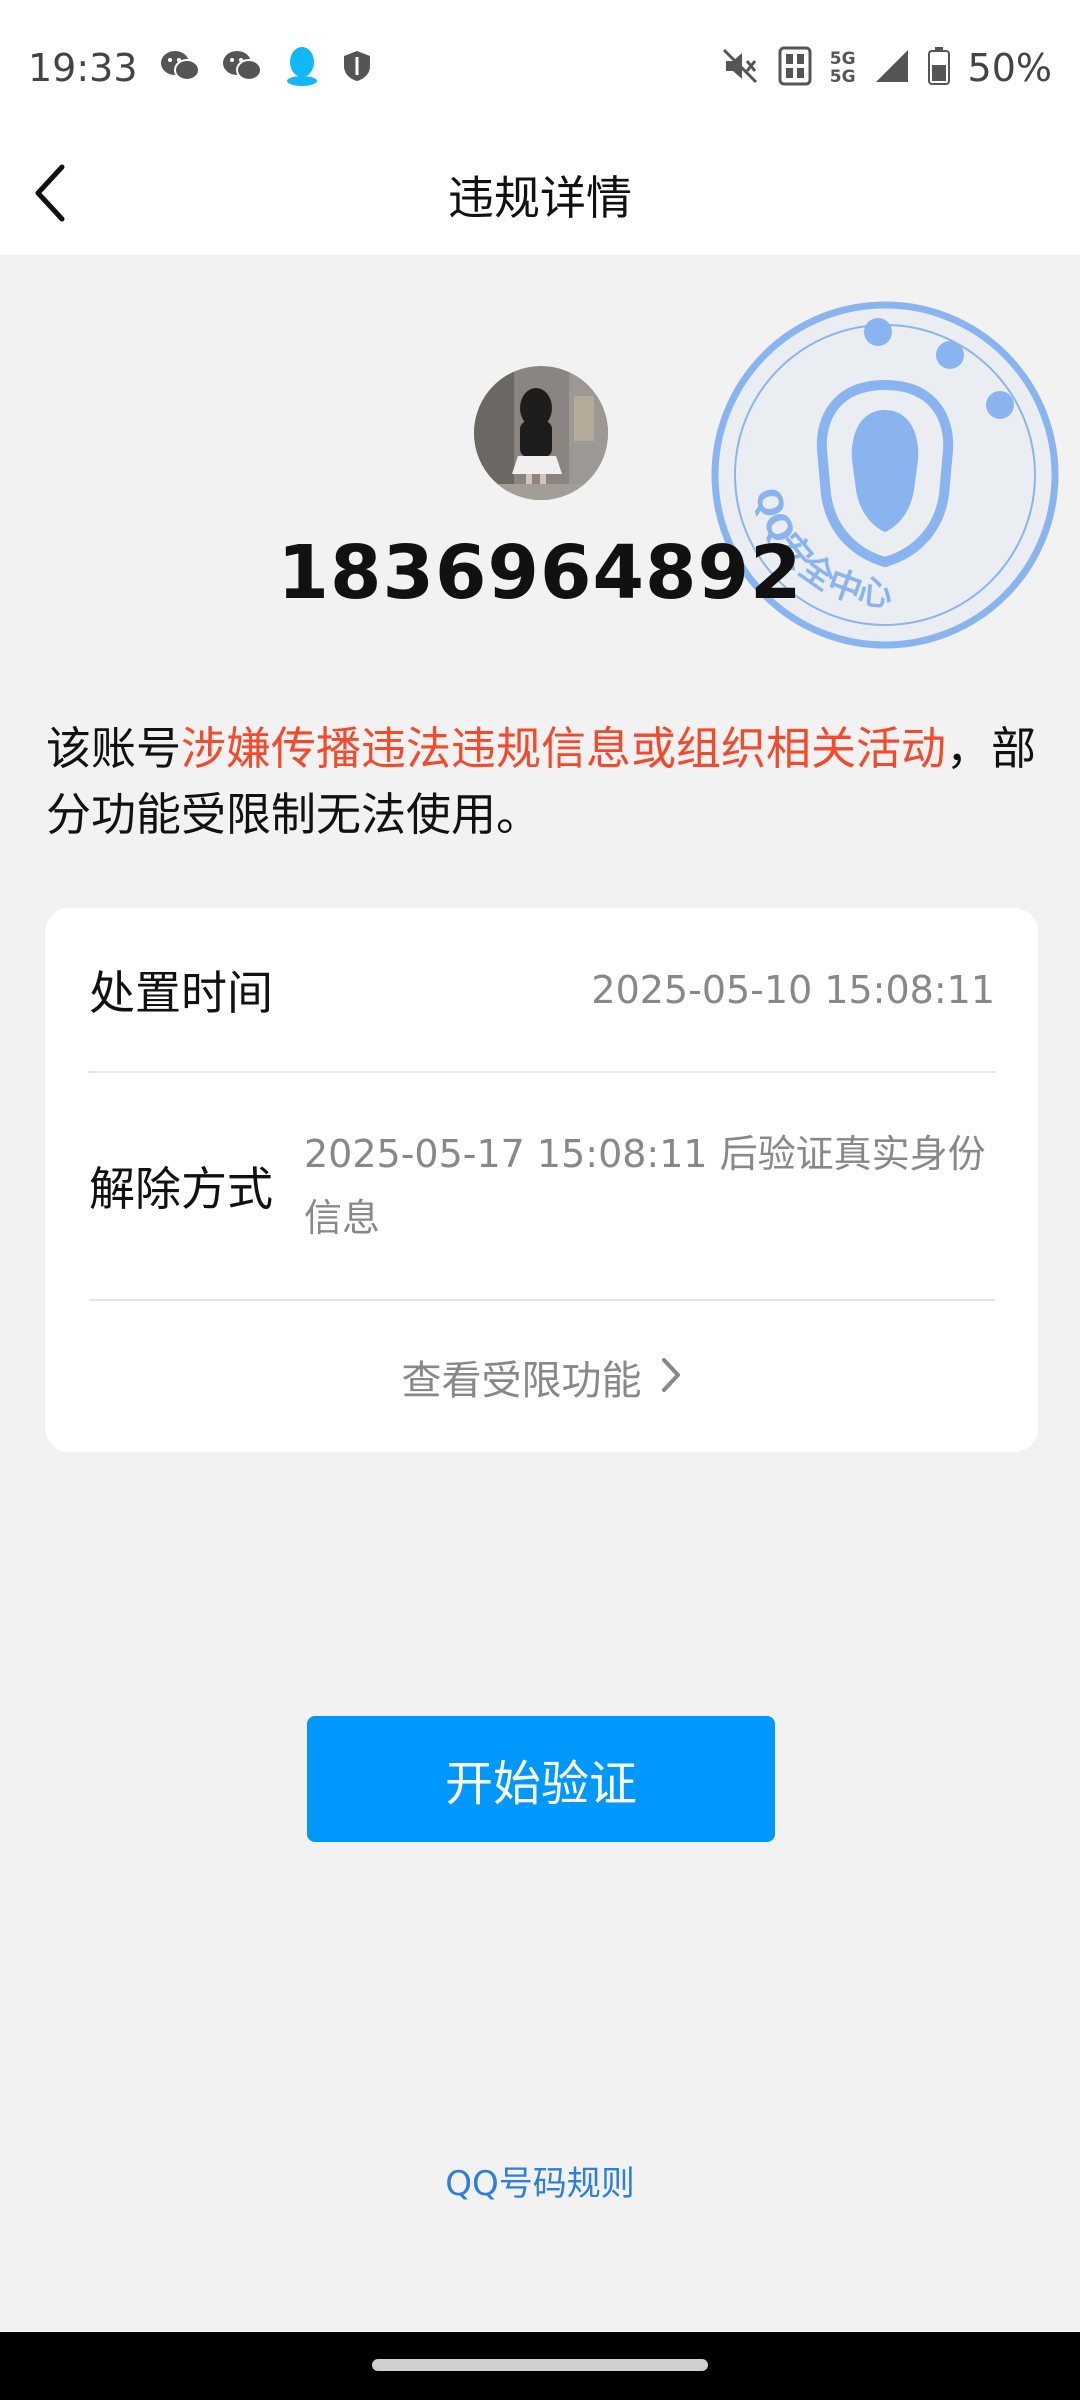 The width and height of the screenshot is (1080, 2400). I want to click on restriction-notice: 该账号涉嫌传播违法违规信息或组织相关活动，部分功能受限制无法使用。, so click(546, 782).